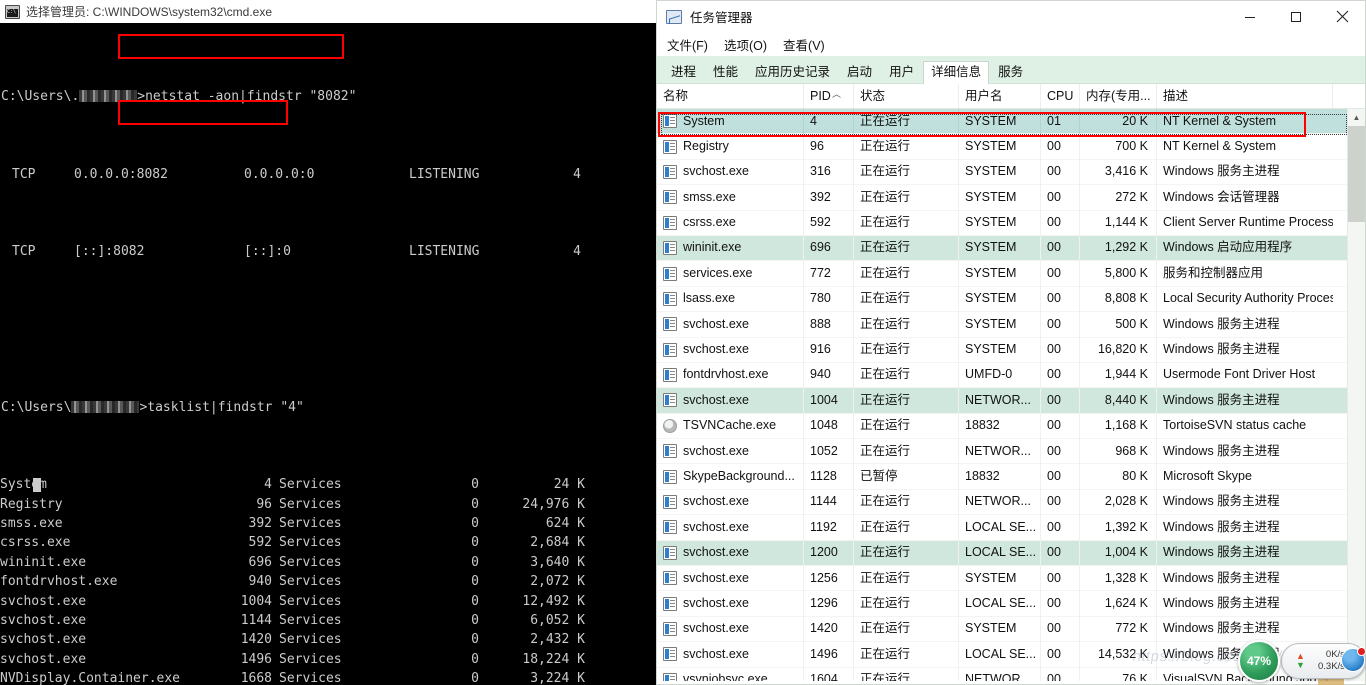 This screenshot has width=1366, height=685. I want to click on column-header-1: PID ︿, so click(829, 96).